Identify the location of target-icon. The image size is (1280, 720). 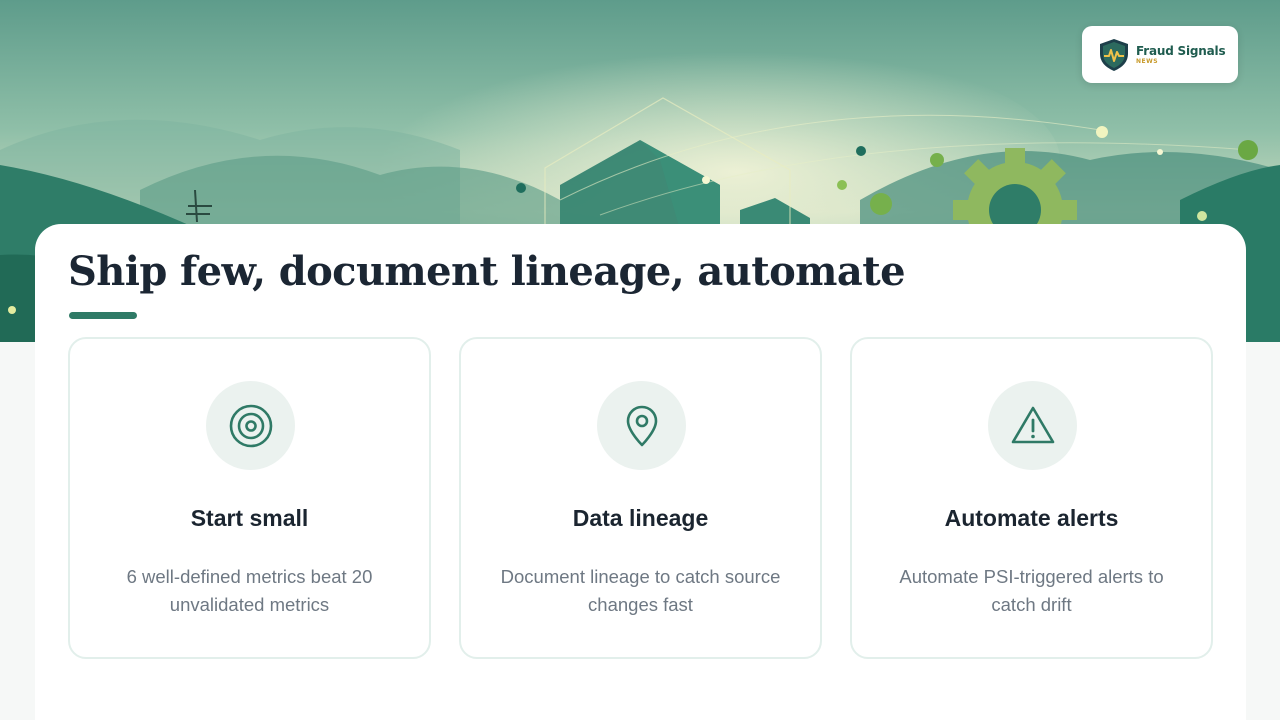
(250, 425).